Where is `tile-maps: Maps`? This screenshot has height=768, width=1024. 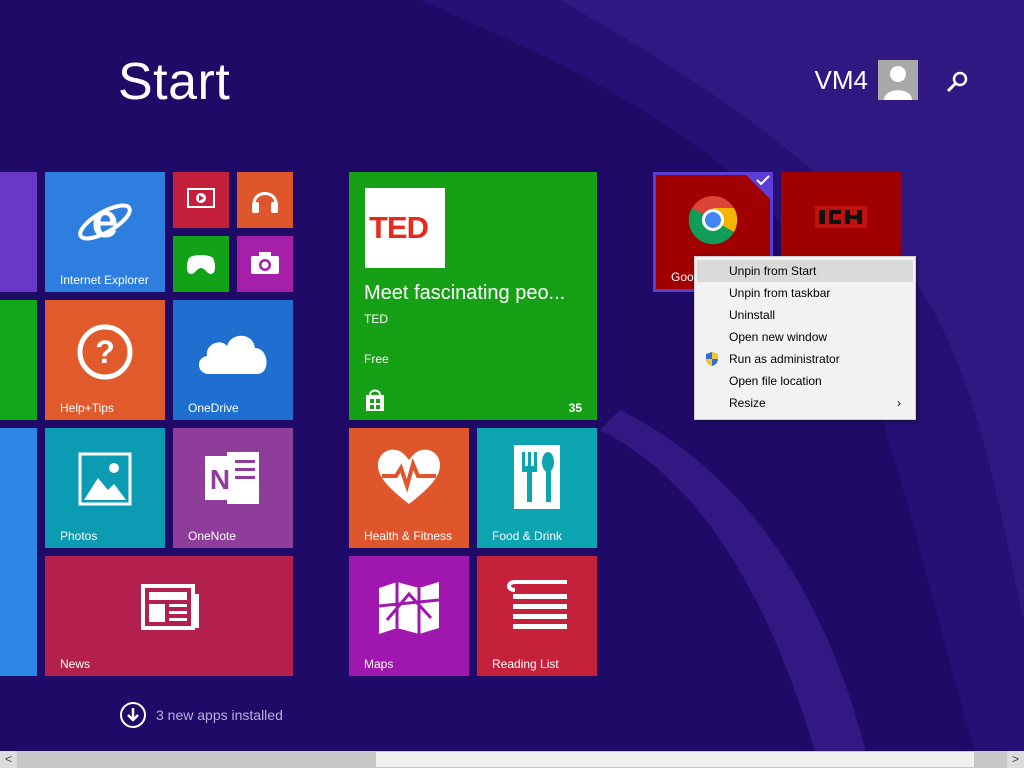
tile-maps: Maps is located at coordinates (409, 616).